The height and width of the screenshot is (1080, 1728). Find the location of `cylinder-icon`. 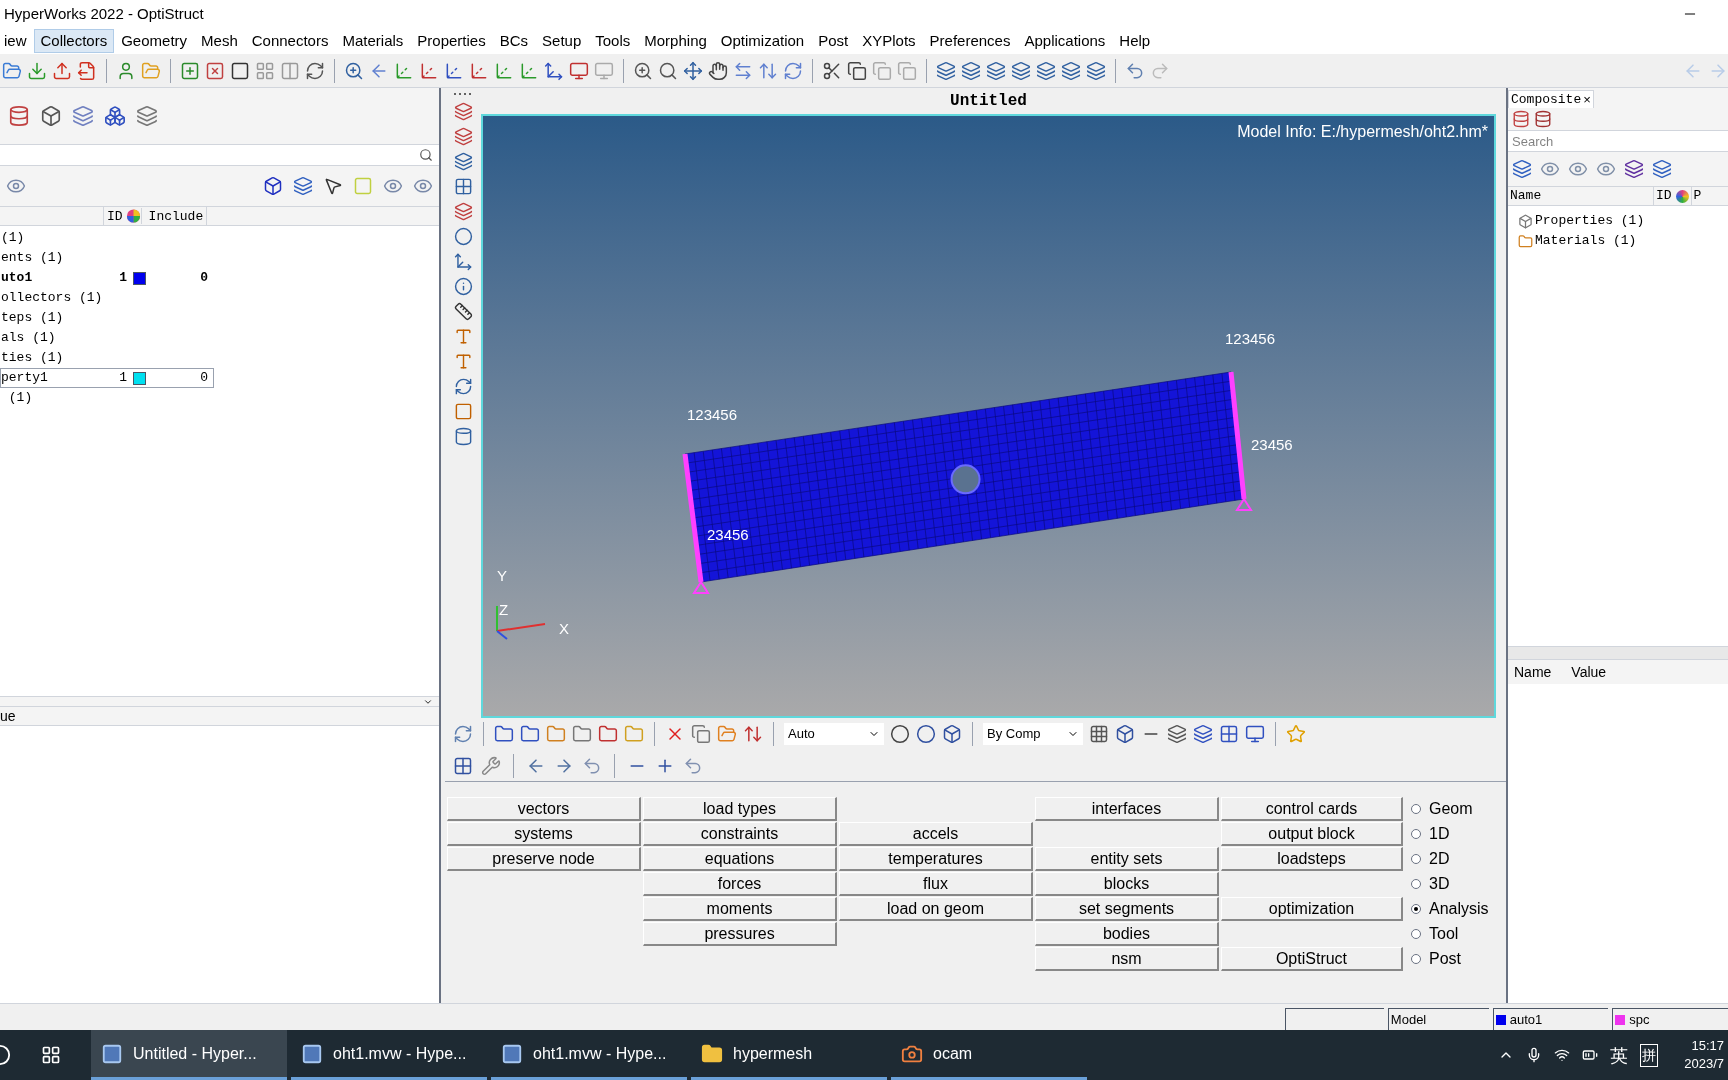

cylinder-icon is located at coordinates (463, 436).